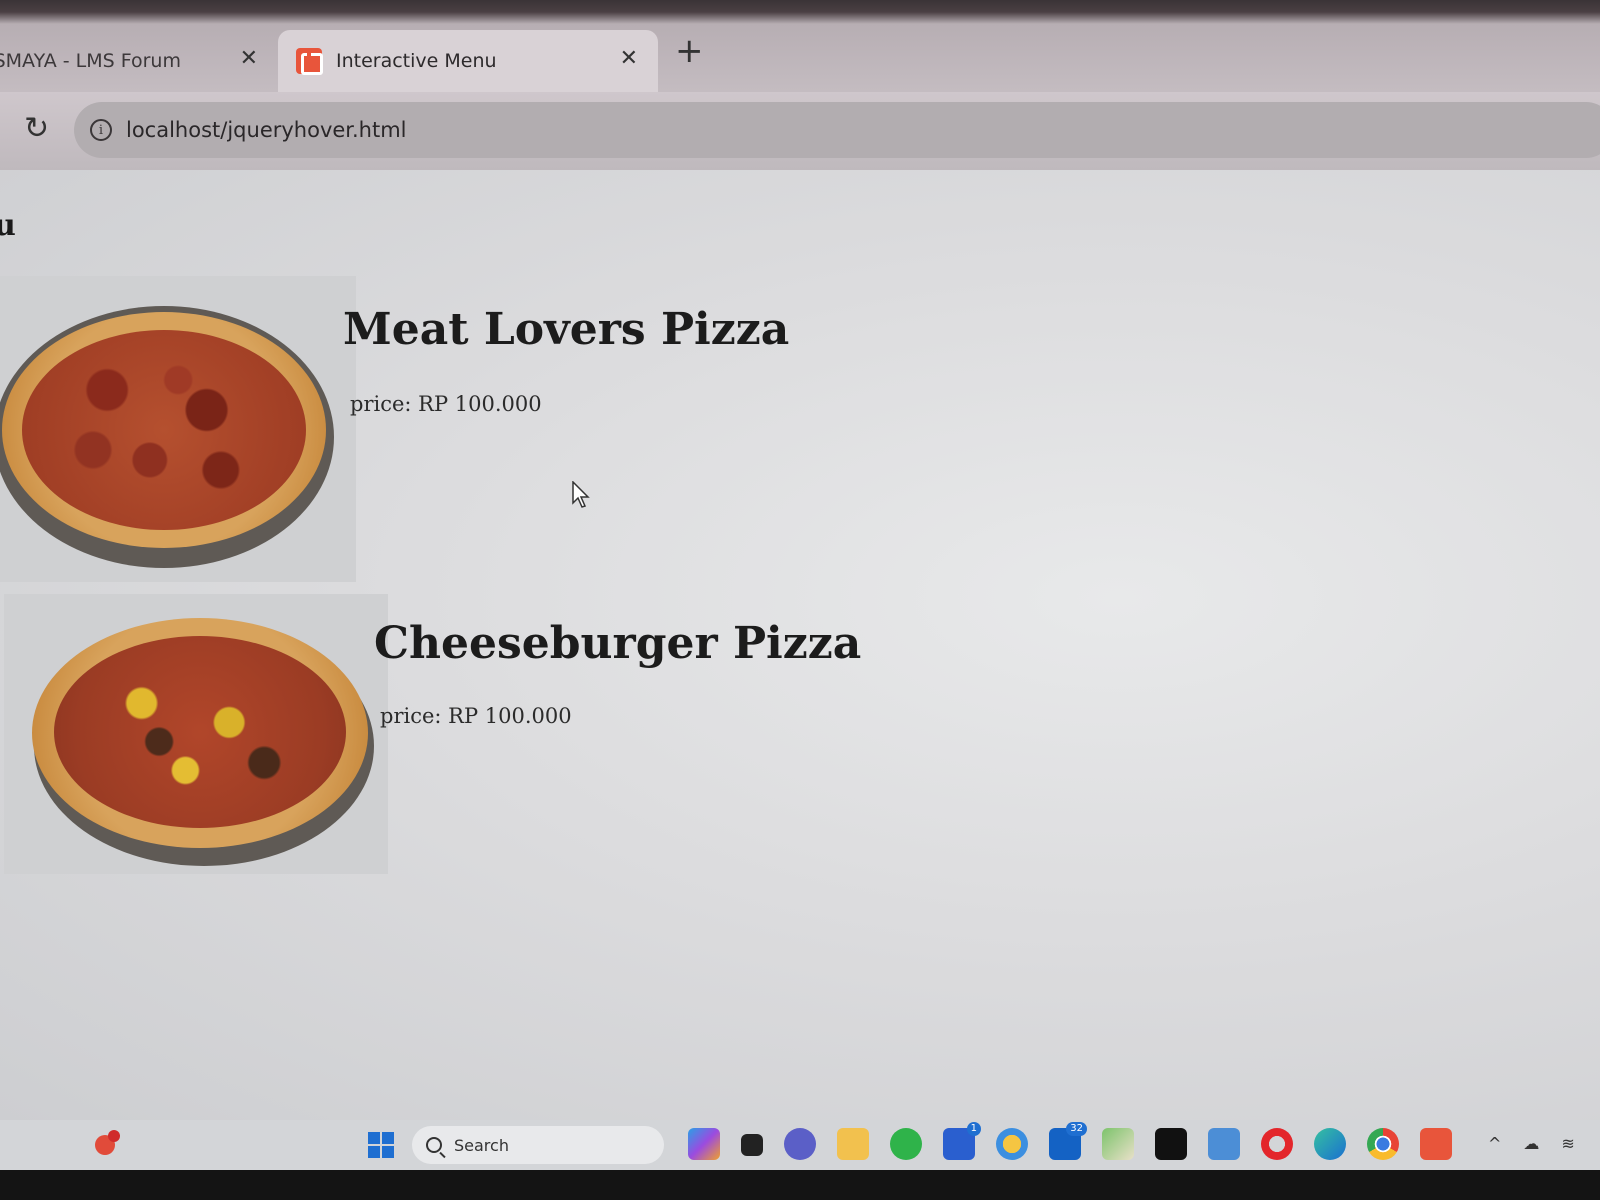 Image resolution: width=1600 pixels, height=1200 pixels. What do you see at coordinates (689, 51) in the screenshot?
I see `new-tab-icon: +` at bounding box center [689, 51].